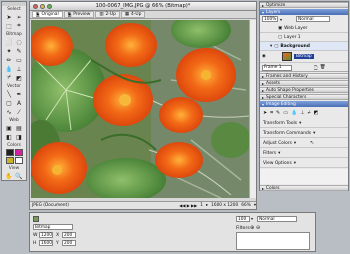 The height and width of the screenshot is (254, 350). Describe the element at coordinates (19, 152) in the screenshot. I see `fill-color-swatch` at that location.